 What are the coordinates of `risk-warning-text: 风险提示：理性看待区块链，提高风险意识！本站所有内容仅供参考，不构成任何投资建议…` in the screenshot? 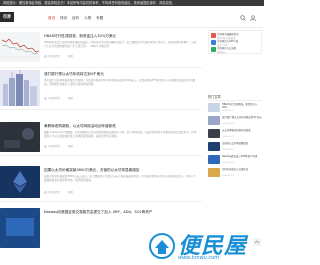 It's located at (89, 3).